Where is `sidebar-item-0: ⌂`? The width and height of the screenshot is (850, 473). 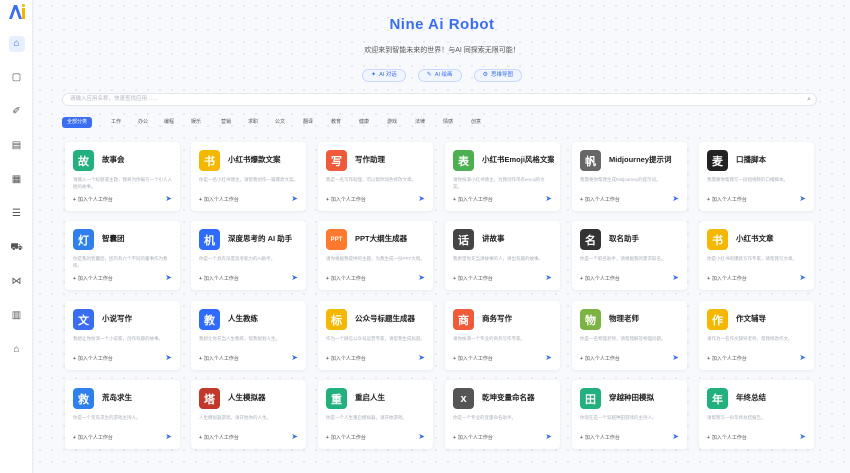 sidebar-item-0: ⌂ is located at coordinates (16, 52).